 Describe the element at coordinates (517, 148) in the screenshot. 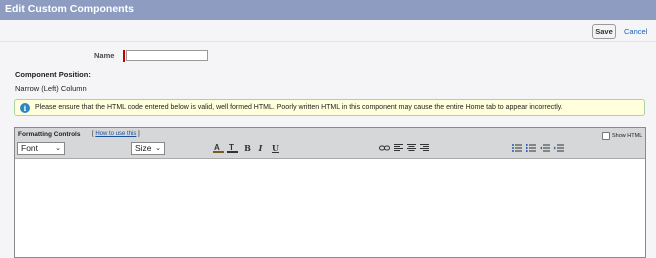

I see `bullet-list-icon` at that location.